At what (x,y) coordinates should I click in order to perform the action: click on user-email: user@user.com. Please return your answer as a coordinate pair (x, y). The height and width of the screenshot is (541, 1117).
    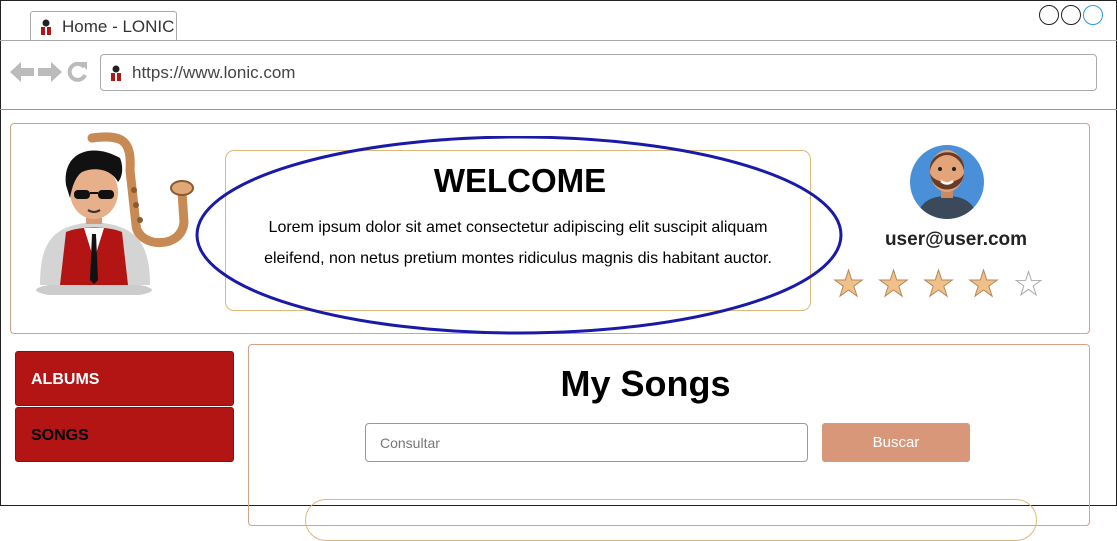
    Looking at the image, I should click on (956, 239).